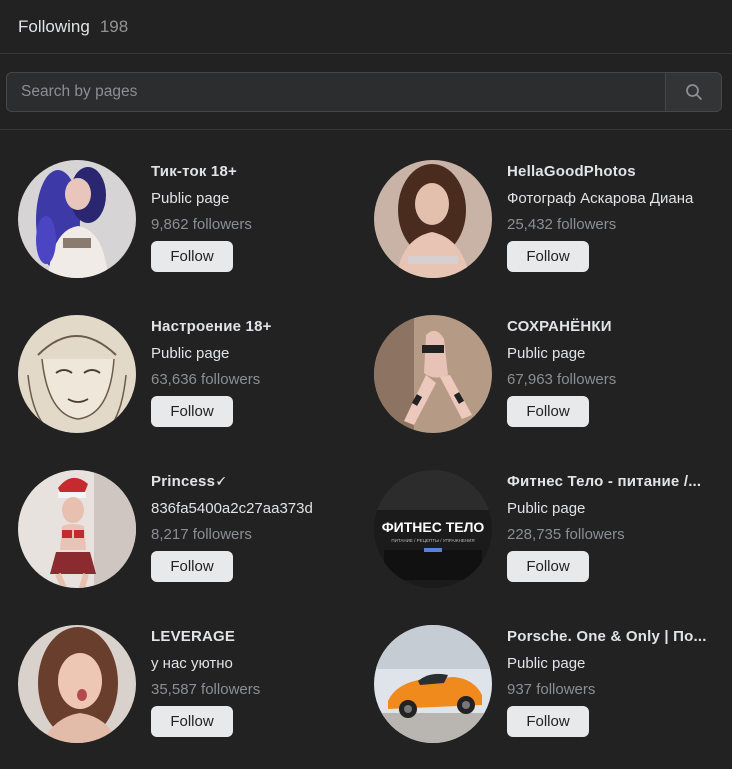  What do you see at coordinates (54, 26) in the screenshot?
I see `page-title: Following` at bounding box center [54, 26].